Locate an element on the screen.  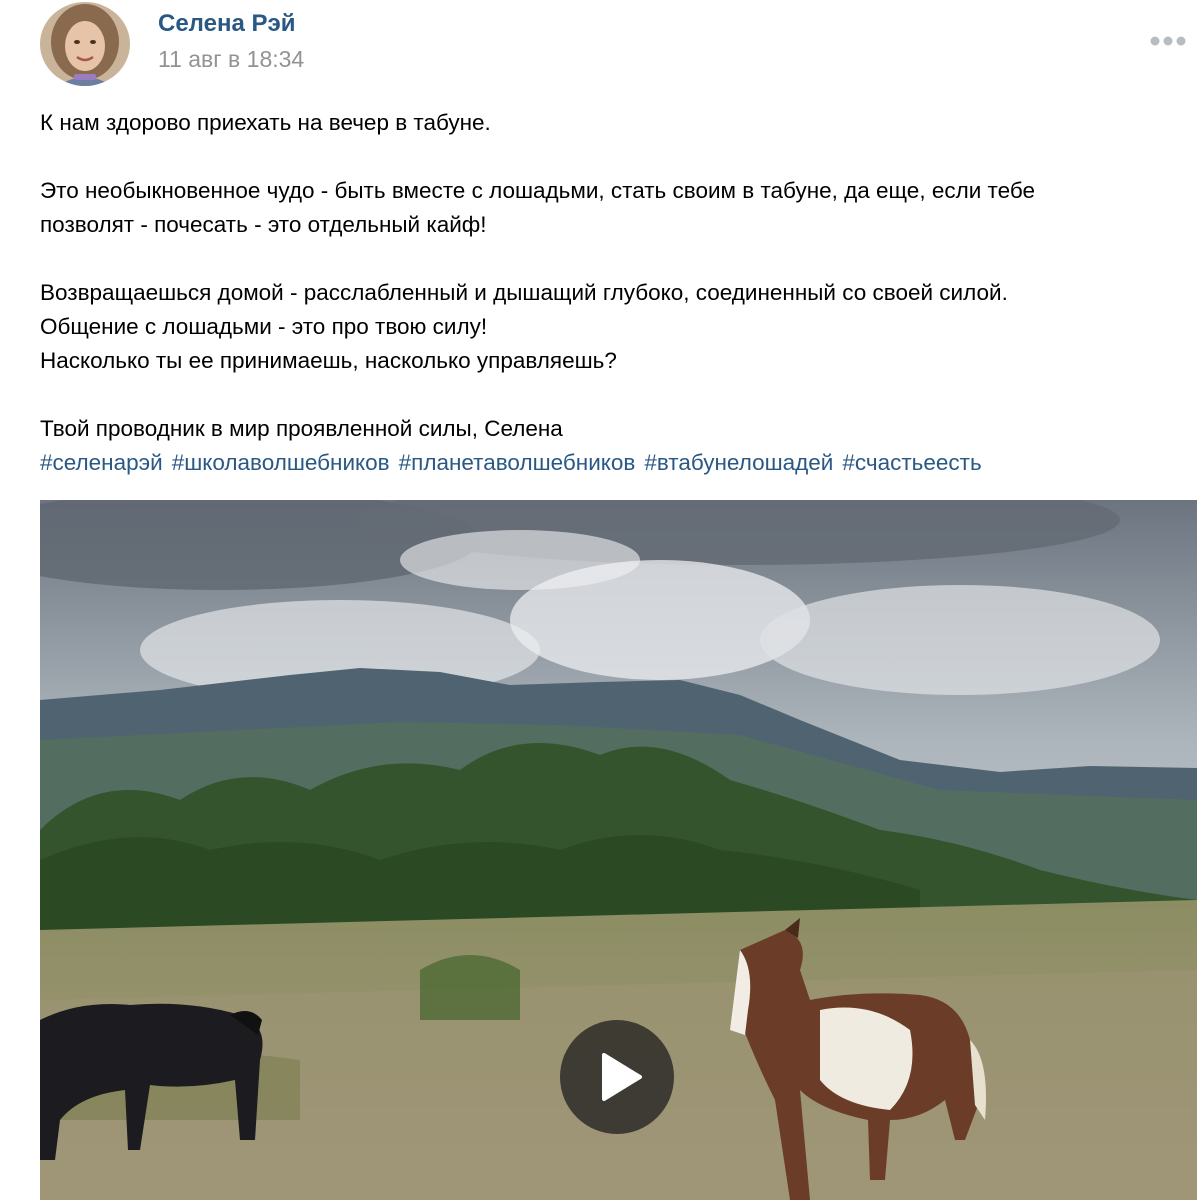
post-line: Общение с лошадьми - это про твою силу! is located at coordinates (264, 326).